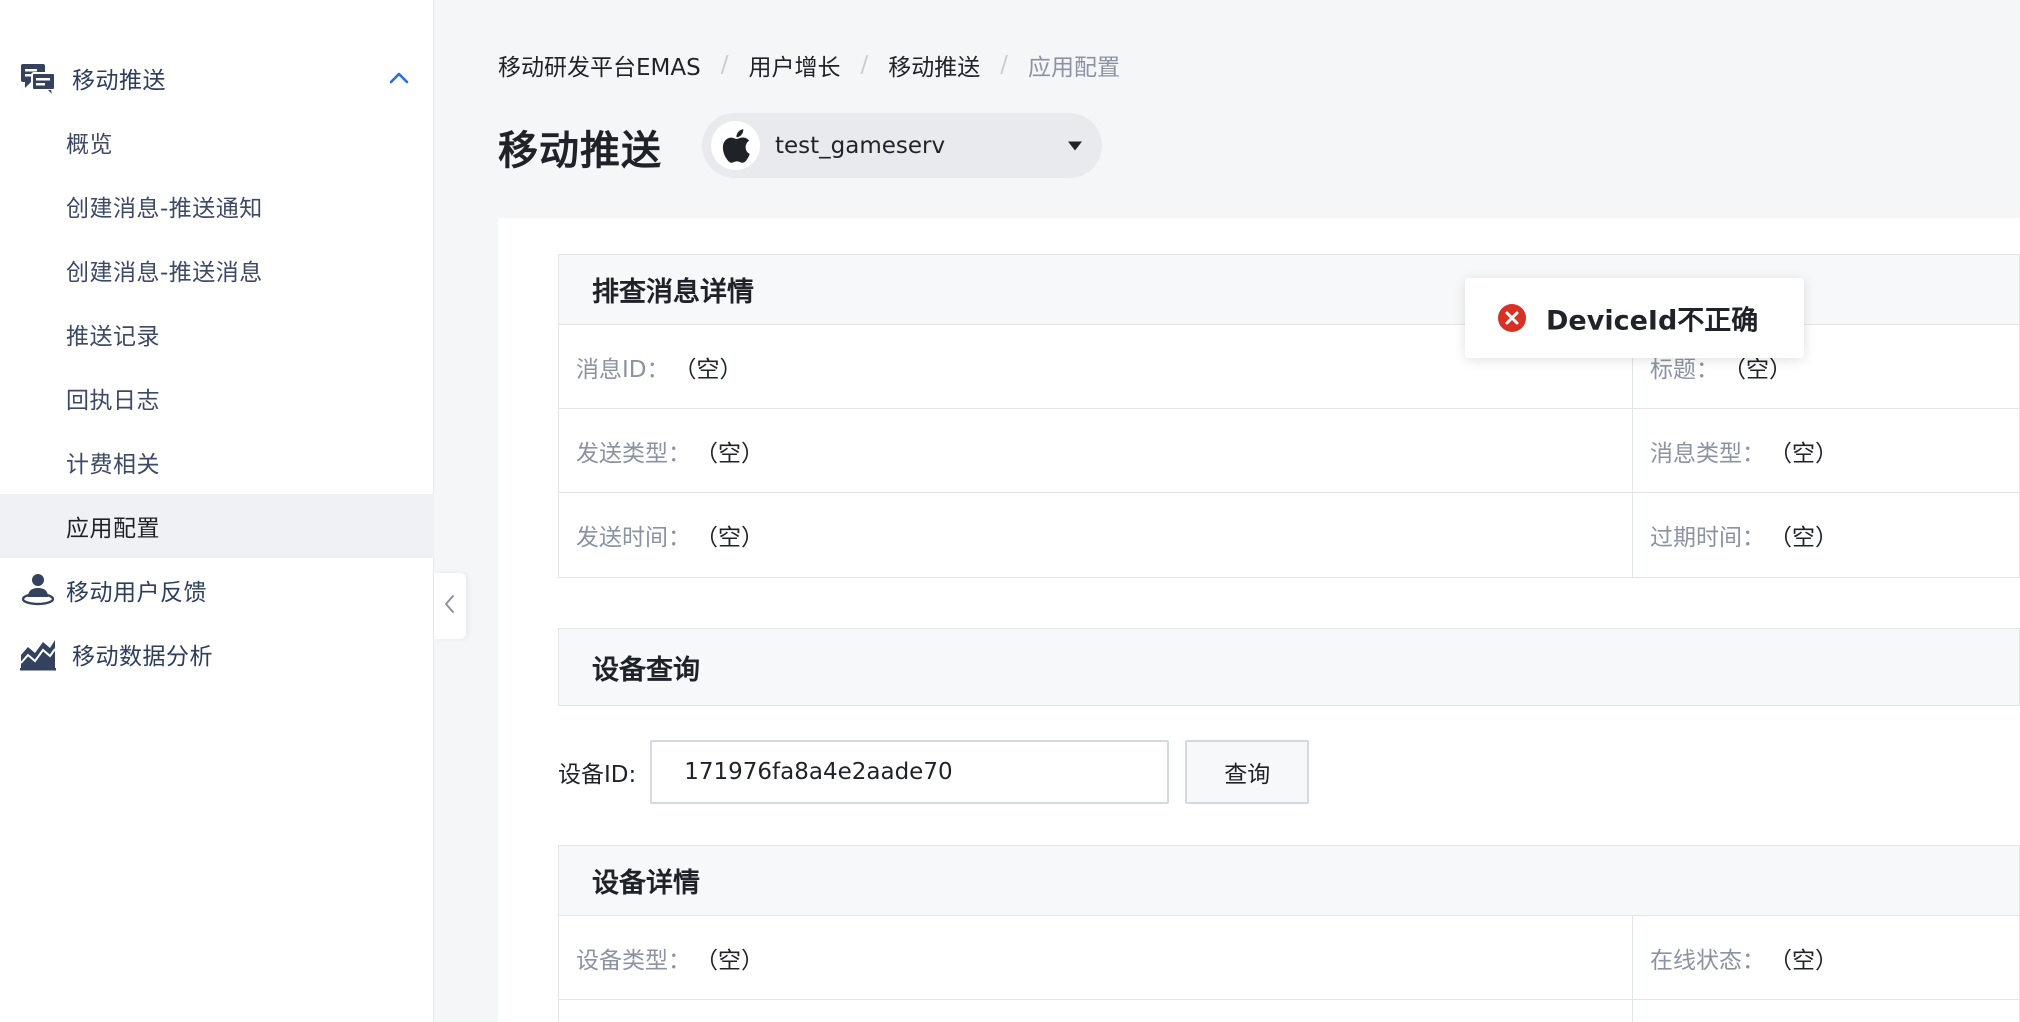 This screenshot has width=2020, height=1022. What do you see at coordinates (735, 145) in the screenshot?
I see `apple-icon` at bounding box center [735, 145].